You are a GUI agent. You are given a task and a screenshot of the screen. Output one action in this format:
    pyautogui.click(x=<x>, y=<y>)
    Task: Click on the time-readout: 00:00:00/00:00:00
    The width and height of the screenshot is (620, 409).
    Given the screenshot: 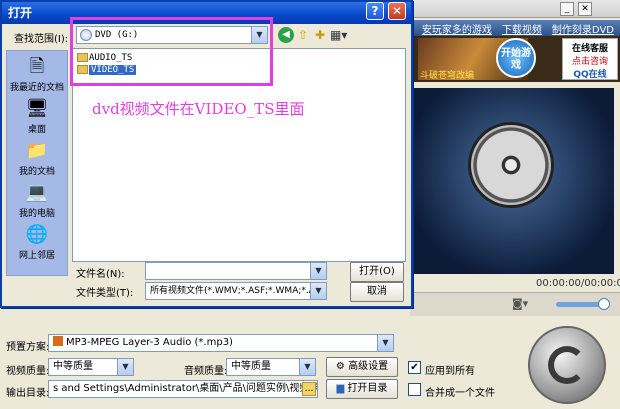 What is the action you would take?
    pyautogui.click(x=578, y=283)
    